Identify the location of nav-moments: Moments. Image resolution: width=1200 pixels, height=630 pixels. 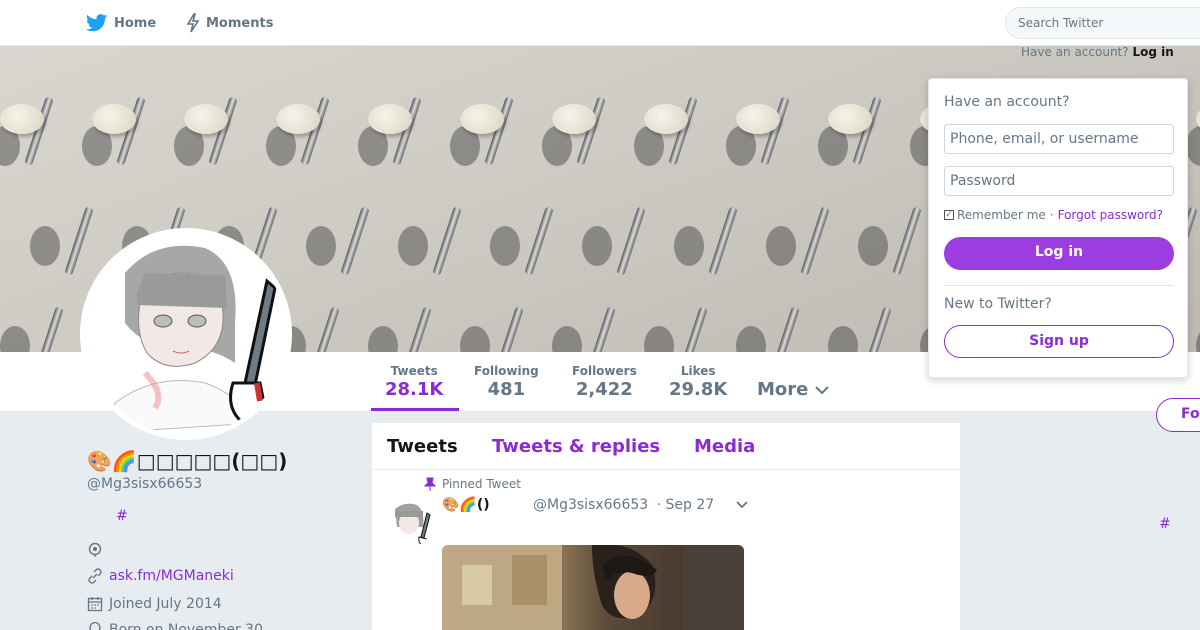
(229, 23).